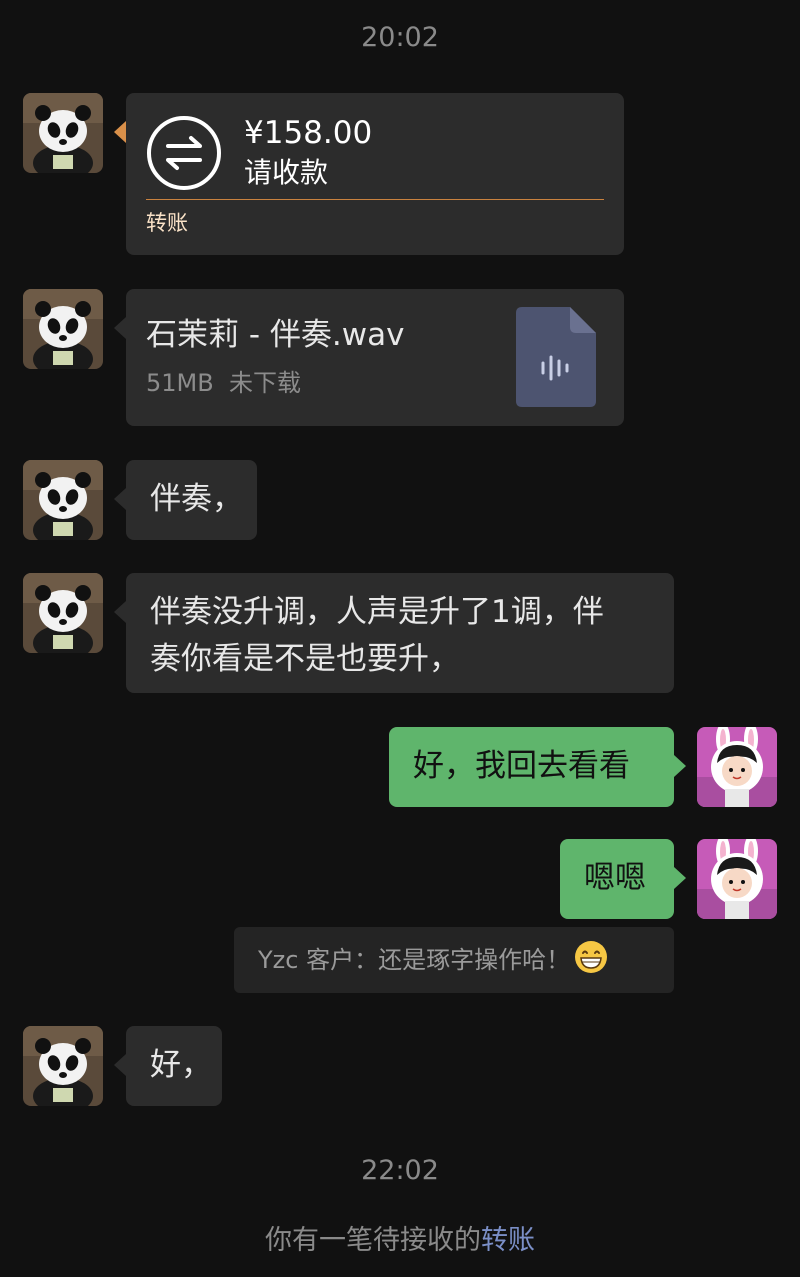  I want to click on transfer-label: 转账, so click(167, 223).